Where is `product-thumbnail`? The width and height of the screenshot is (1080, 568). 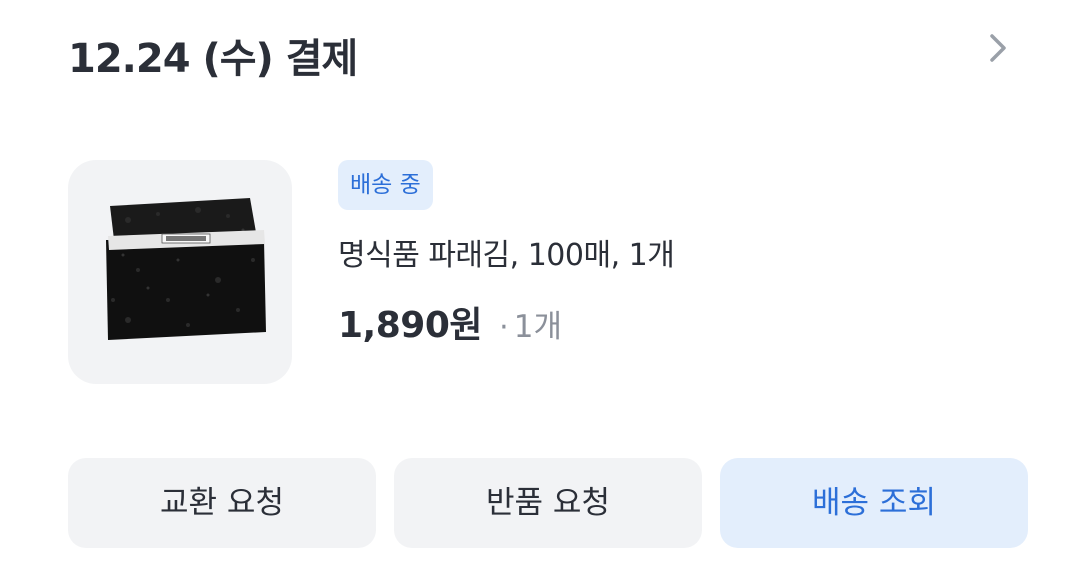
product-thumbnail is located at coordinates (180, 272).